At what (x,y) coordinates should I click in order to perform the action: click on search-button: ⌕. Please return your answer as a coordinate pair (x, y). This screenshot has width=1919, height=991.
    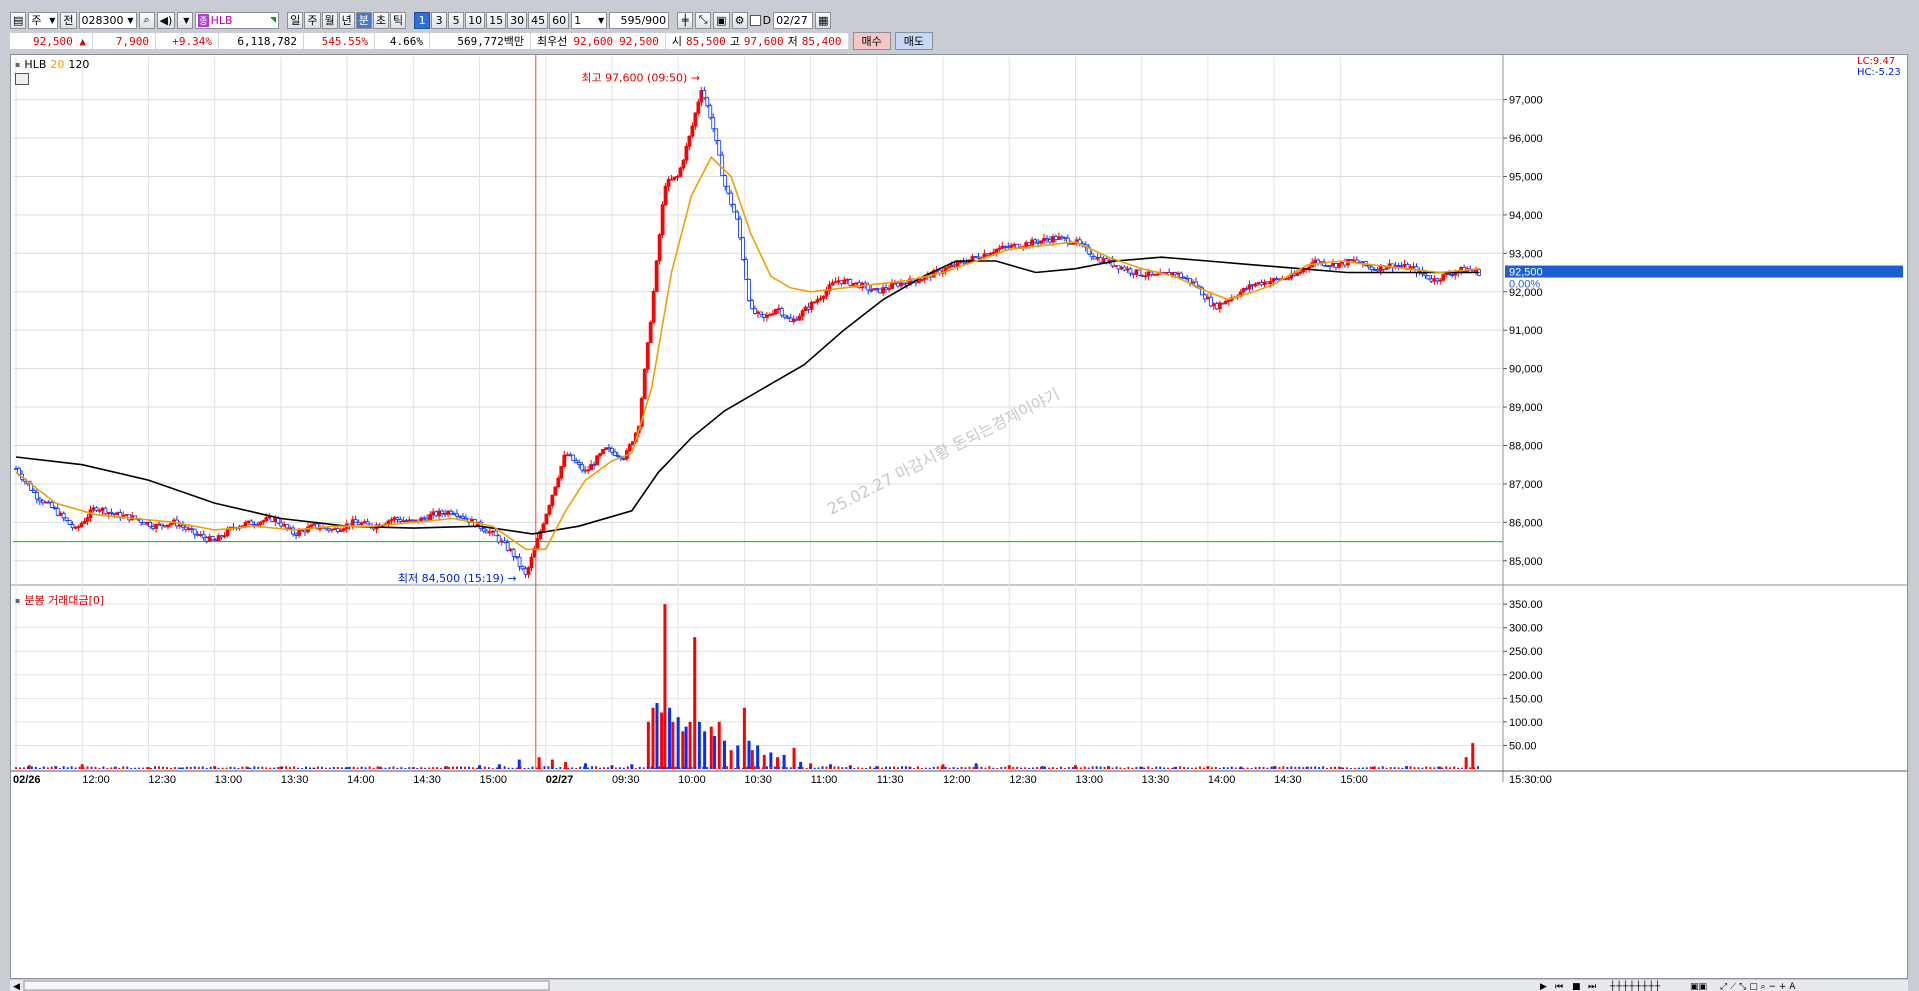
    Looking at the image, I should click on (146, 20).